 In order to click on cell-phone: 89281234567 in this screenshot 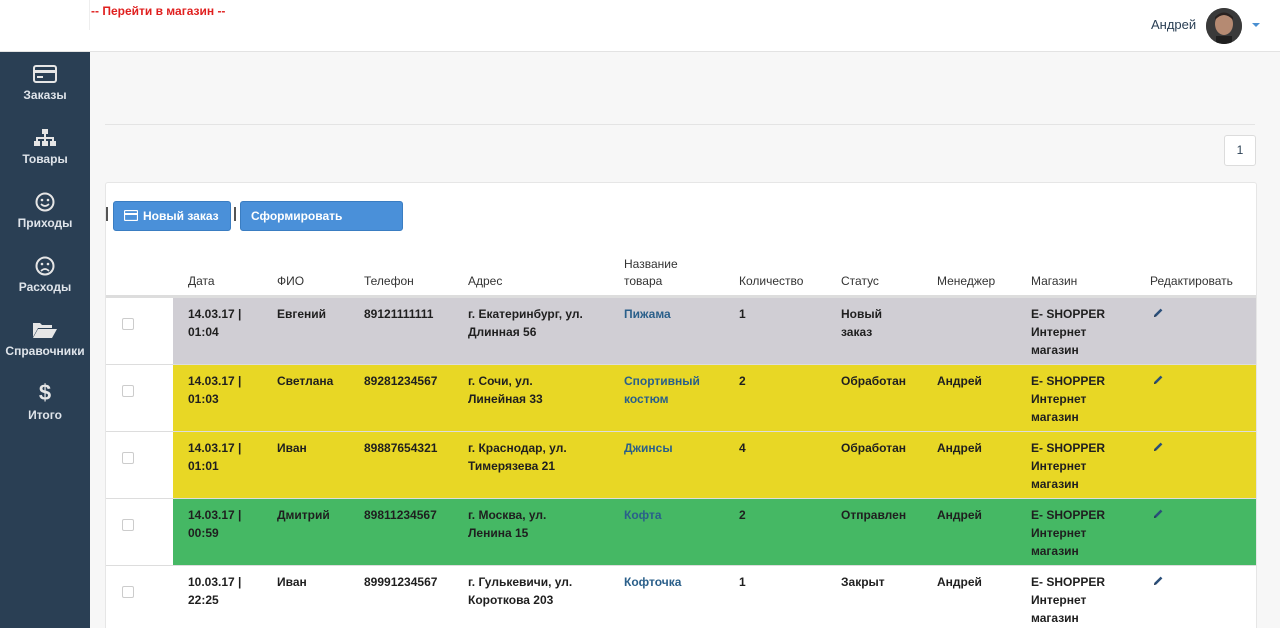, I will do `click(401, 381)`.